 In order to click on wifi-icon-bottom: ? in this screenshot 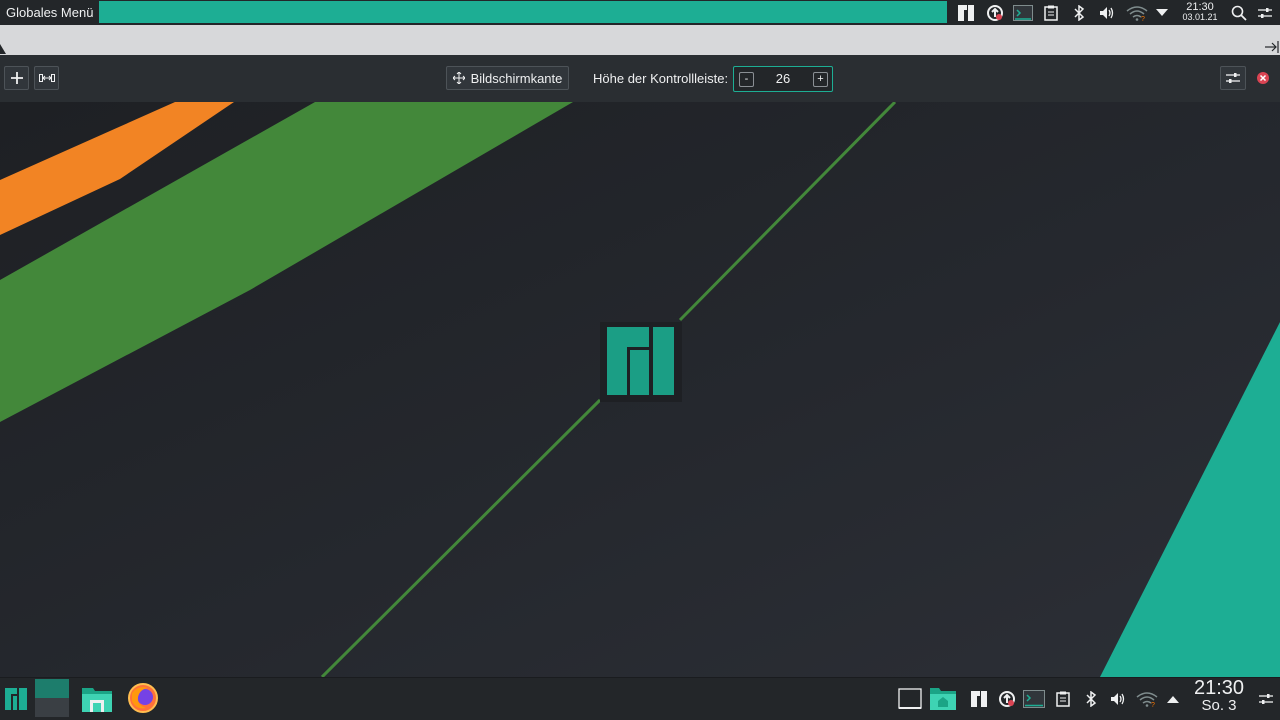, I will do `click(1147, 699)`.